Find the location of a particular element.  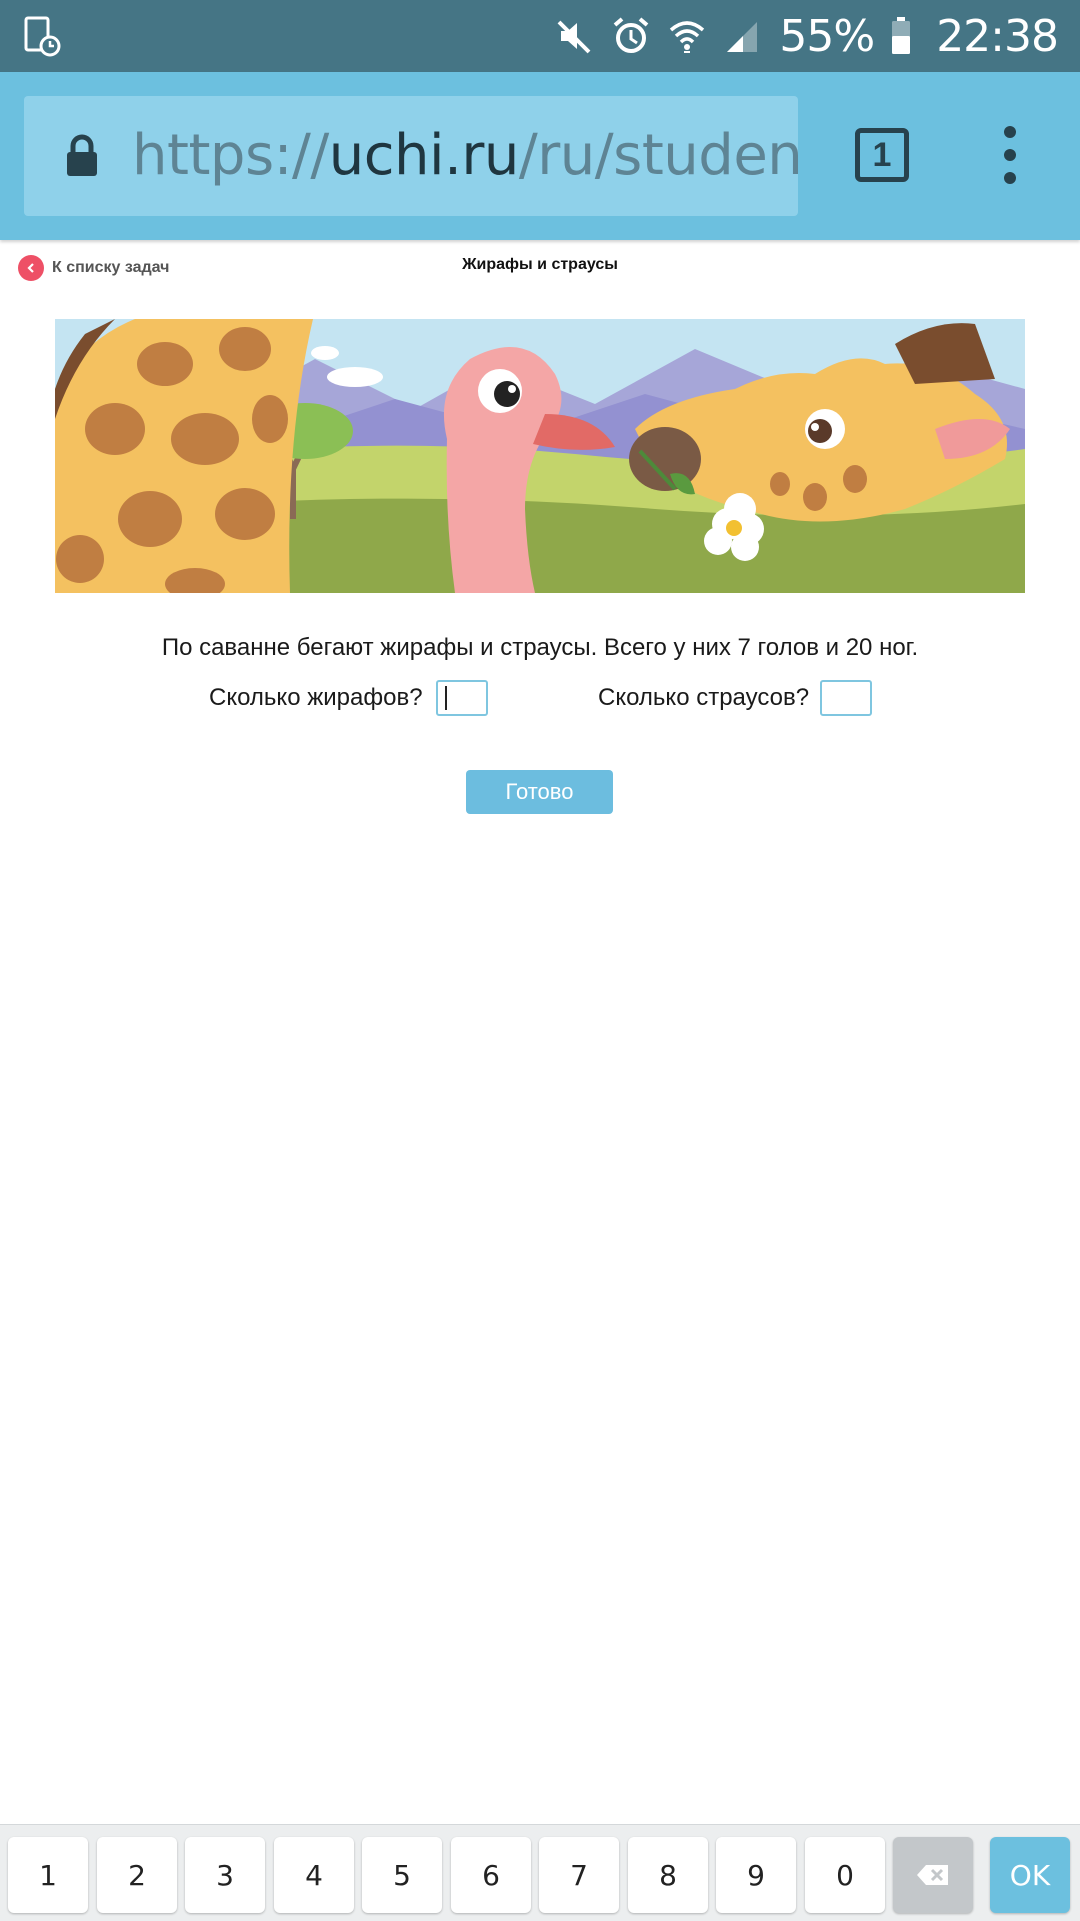

key-3: 3 is located at coordinates (225, 1875).